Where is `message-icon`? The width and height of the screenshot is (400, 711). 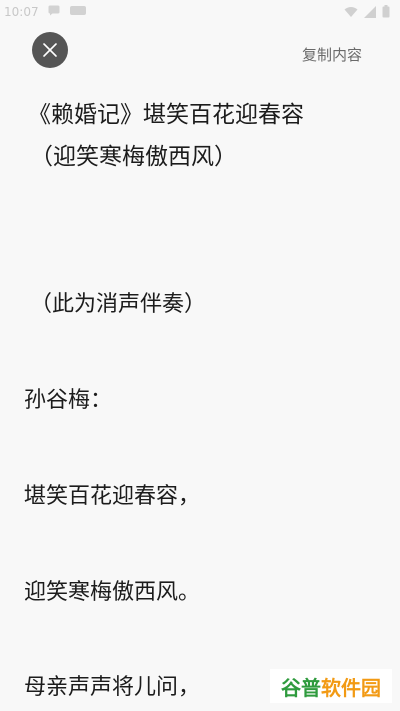 message-icon is located at coordinates (54, 10).